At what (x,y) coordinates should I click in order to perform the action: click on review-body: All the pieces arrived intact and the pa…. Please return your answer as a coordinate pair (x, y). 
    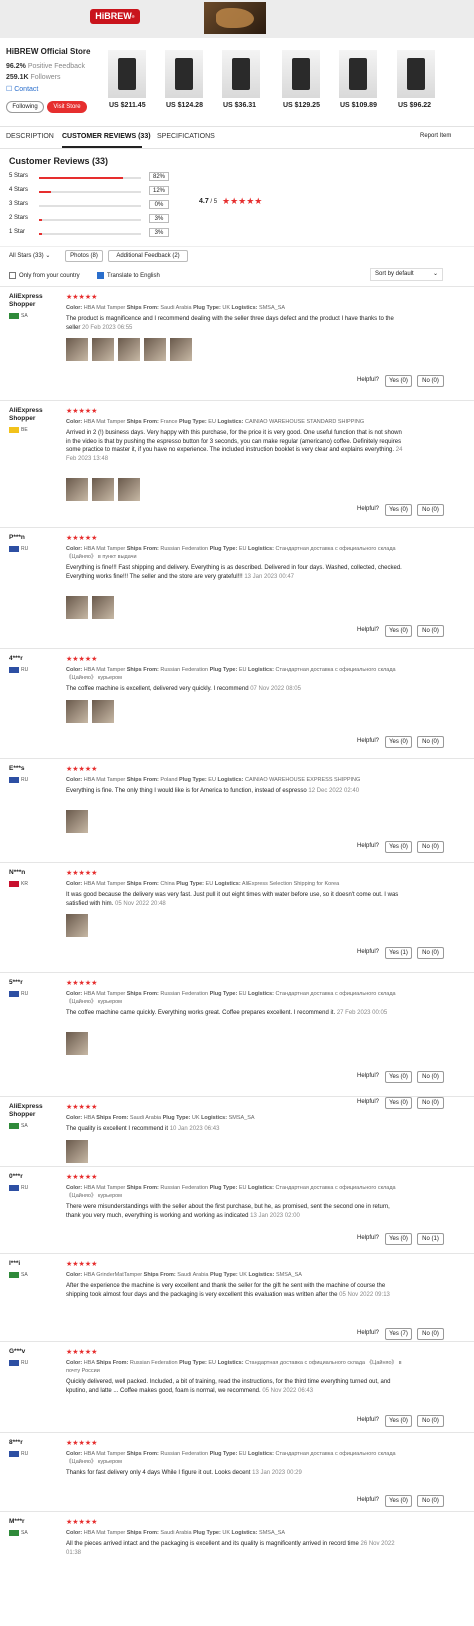
    Looking at the image, I should click on (212, 1544).